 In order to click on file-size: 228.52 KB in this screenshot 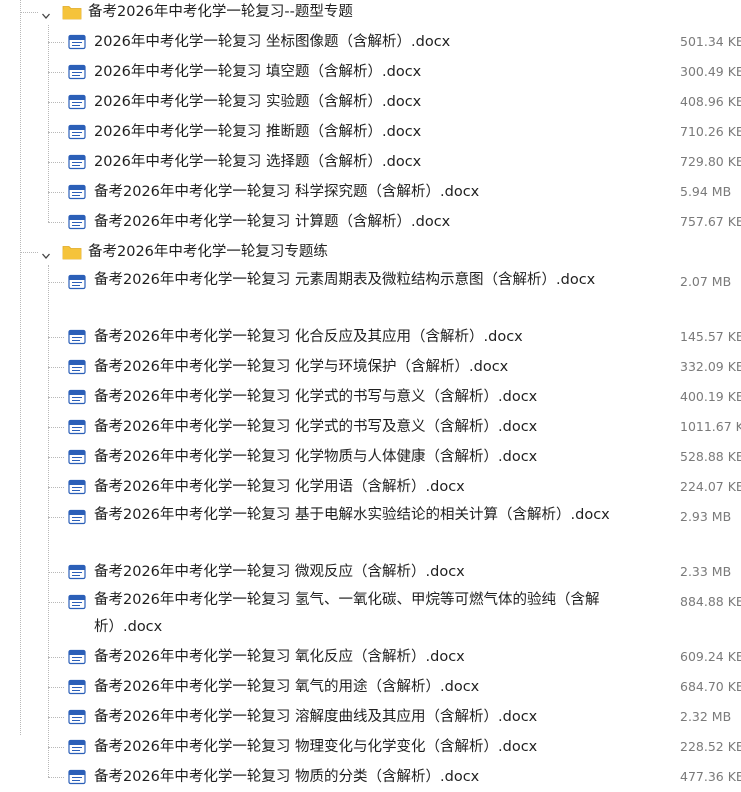, I will do `click(710, 746)`.